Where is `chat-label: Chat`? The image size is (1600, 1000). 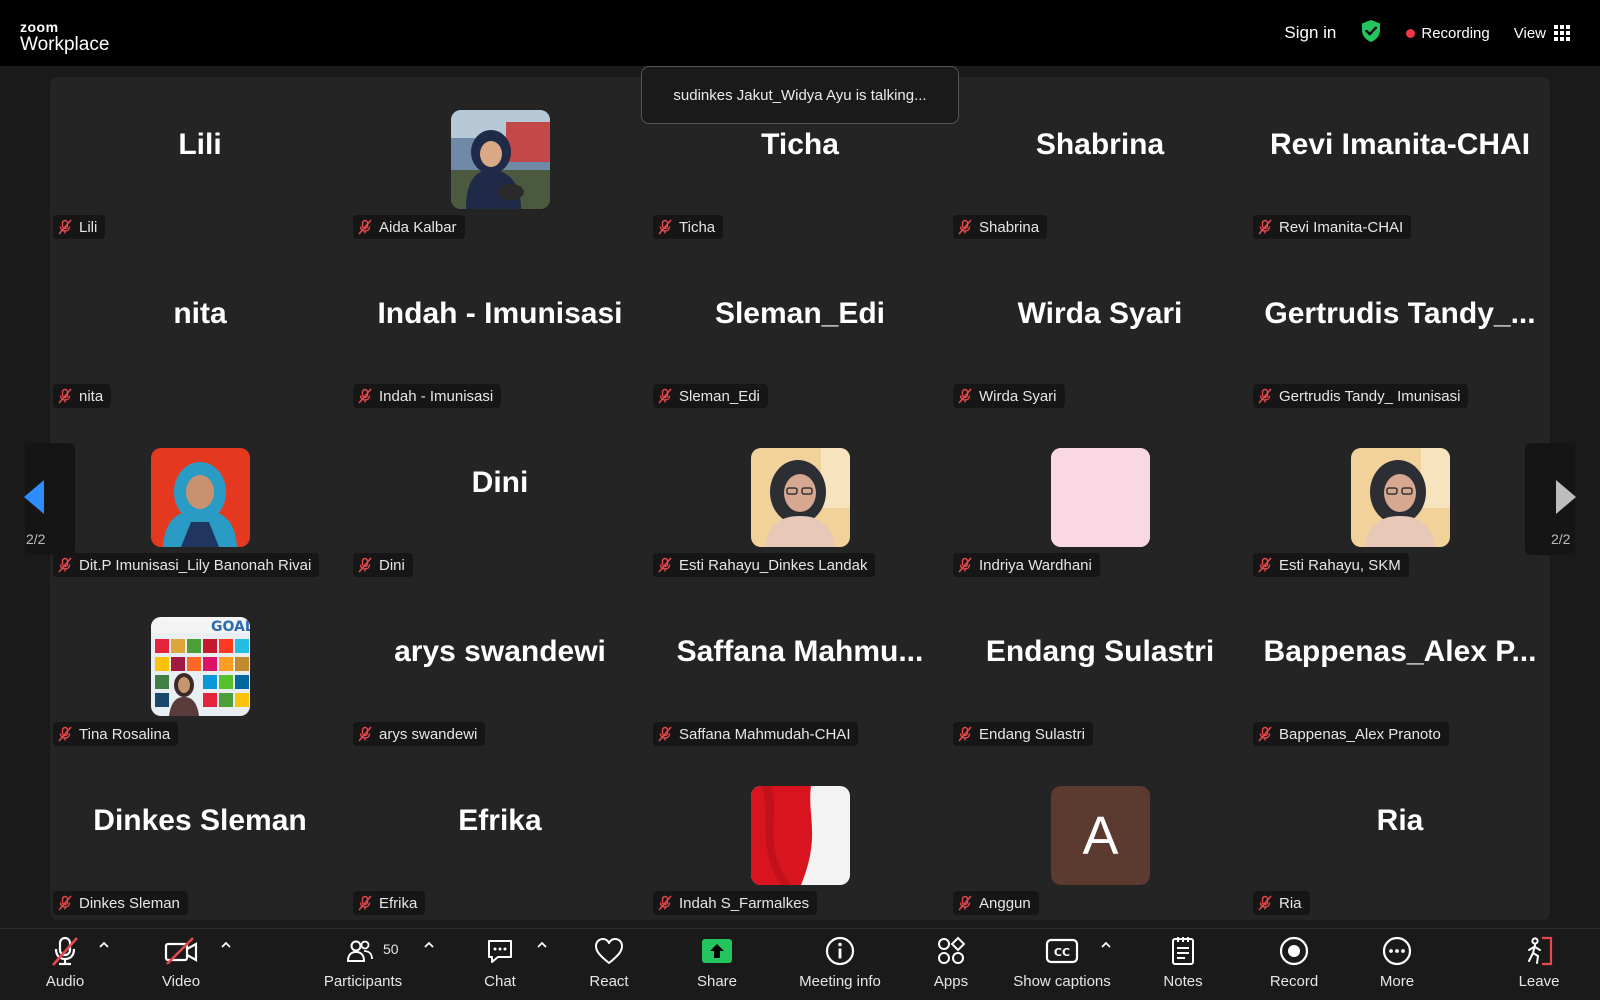 chat-label: Chat is located at coordinates (500, 981).